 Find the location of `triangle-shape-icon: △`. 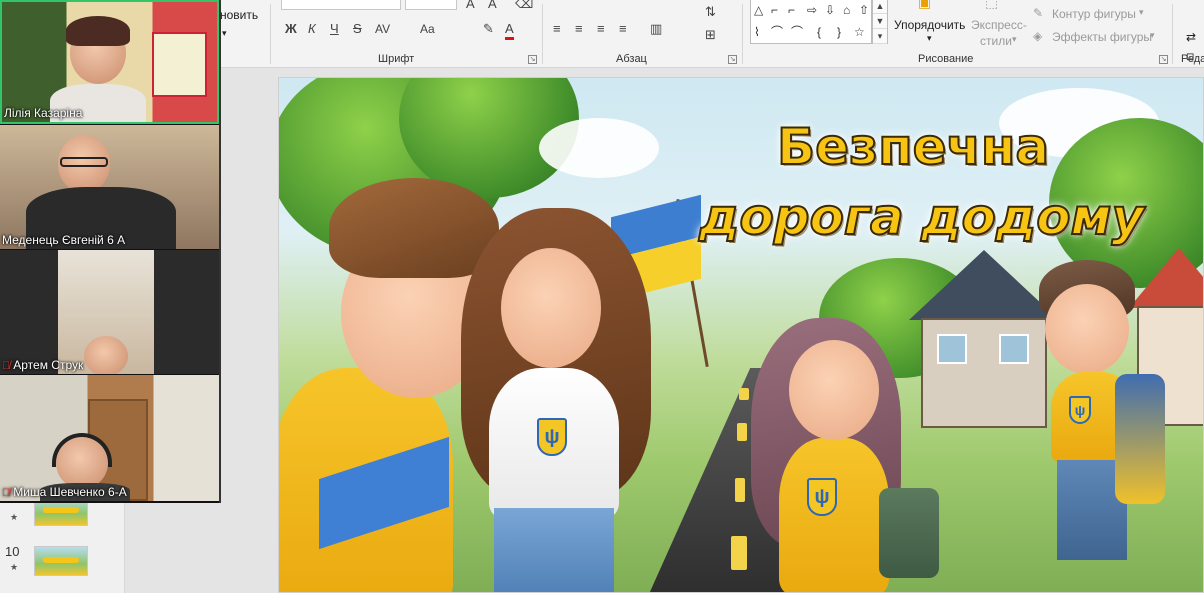

triangle-shape-icon: △ is located at coordinates (758, 10).